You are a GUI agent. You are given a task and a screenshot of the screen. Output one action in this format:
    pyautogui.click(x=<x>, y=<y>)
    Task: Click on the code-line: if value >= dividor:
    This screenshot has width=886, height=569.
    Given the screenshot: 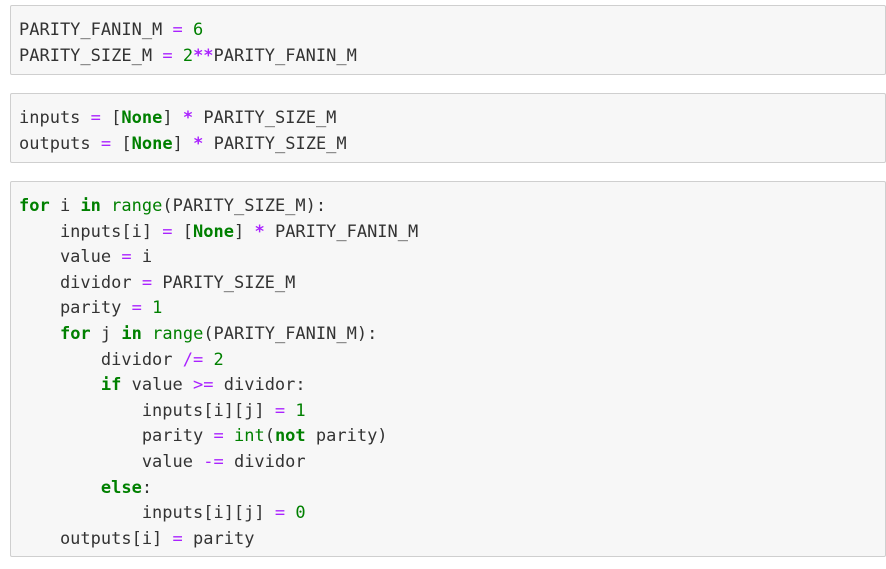 What is the action you would take?
    pyautogui.click(x=448, y=386)
    